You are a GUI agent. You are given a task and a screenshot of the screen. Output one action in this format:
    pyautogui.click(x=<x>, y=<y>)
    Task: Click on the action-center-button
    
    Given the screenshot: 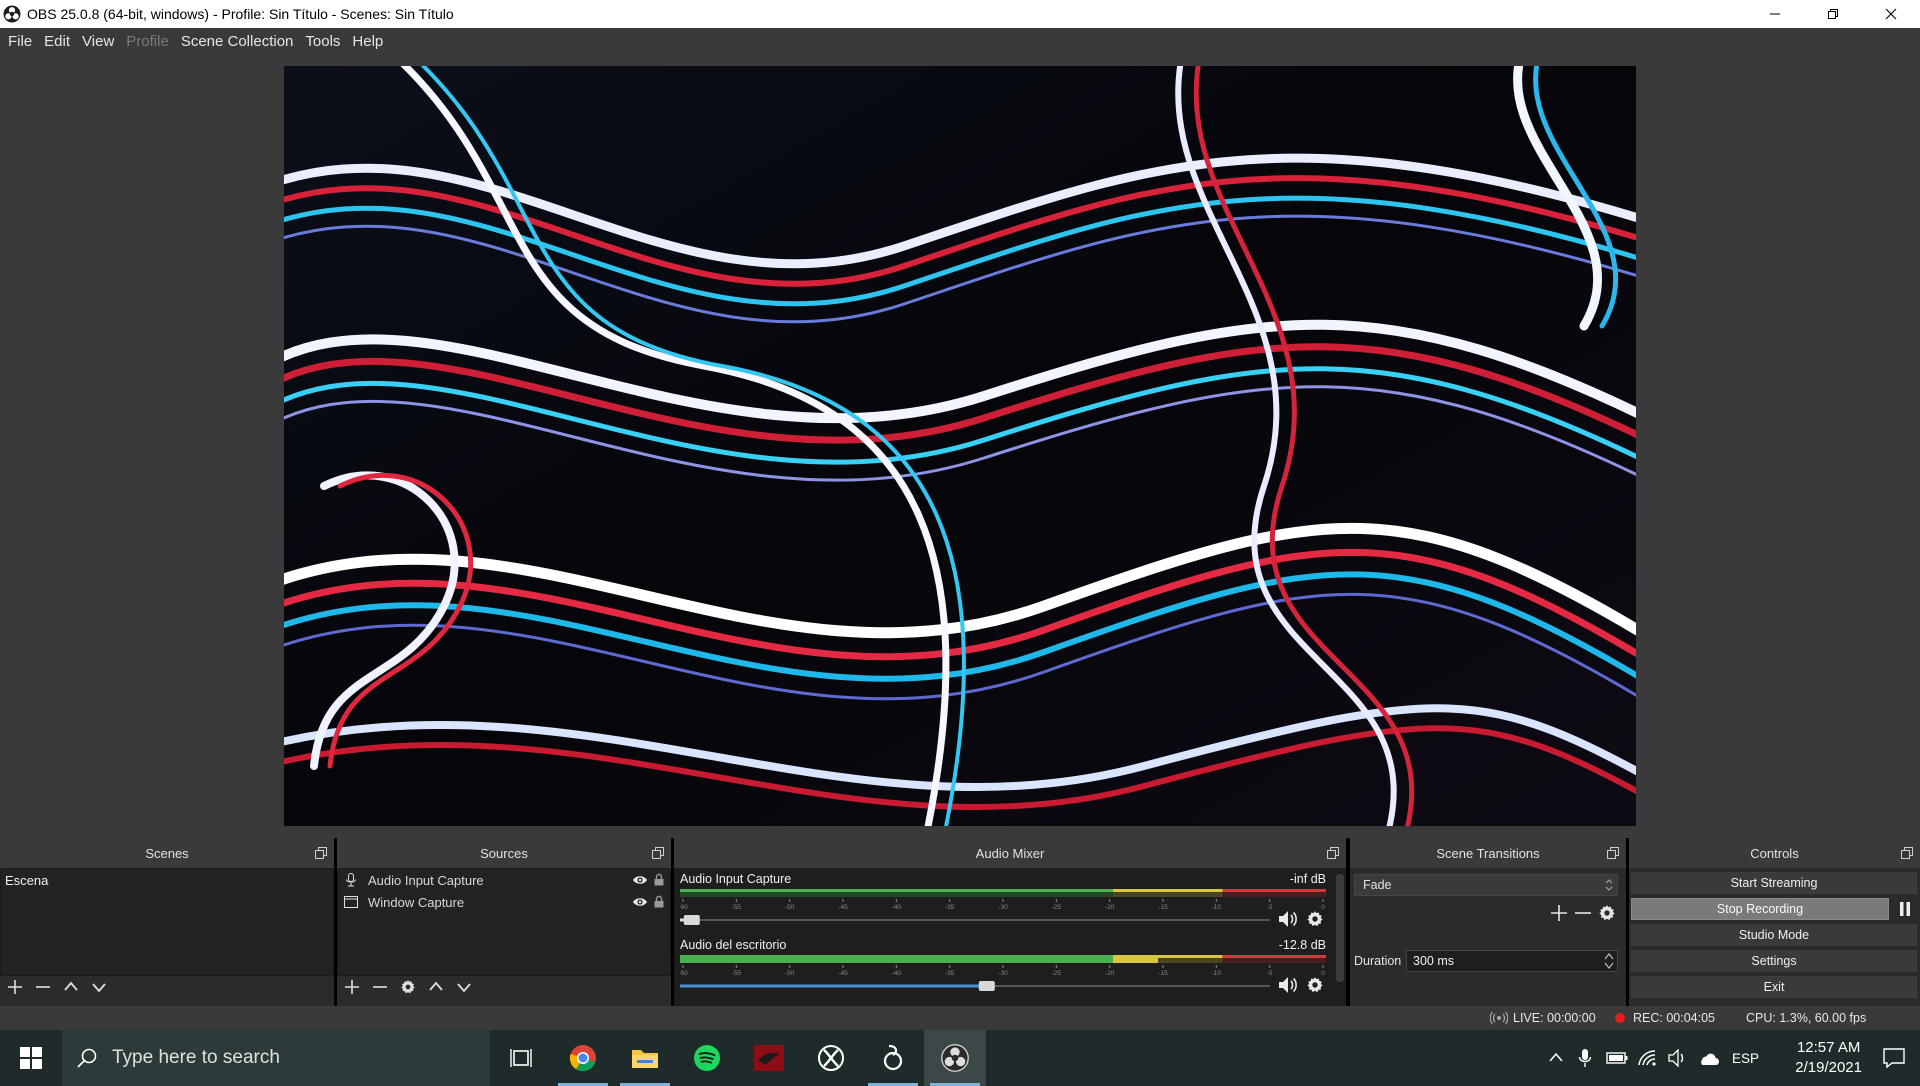 What is the action you would take?
    pyautogui.click(x=1894, y=1058)
    